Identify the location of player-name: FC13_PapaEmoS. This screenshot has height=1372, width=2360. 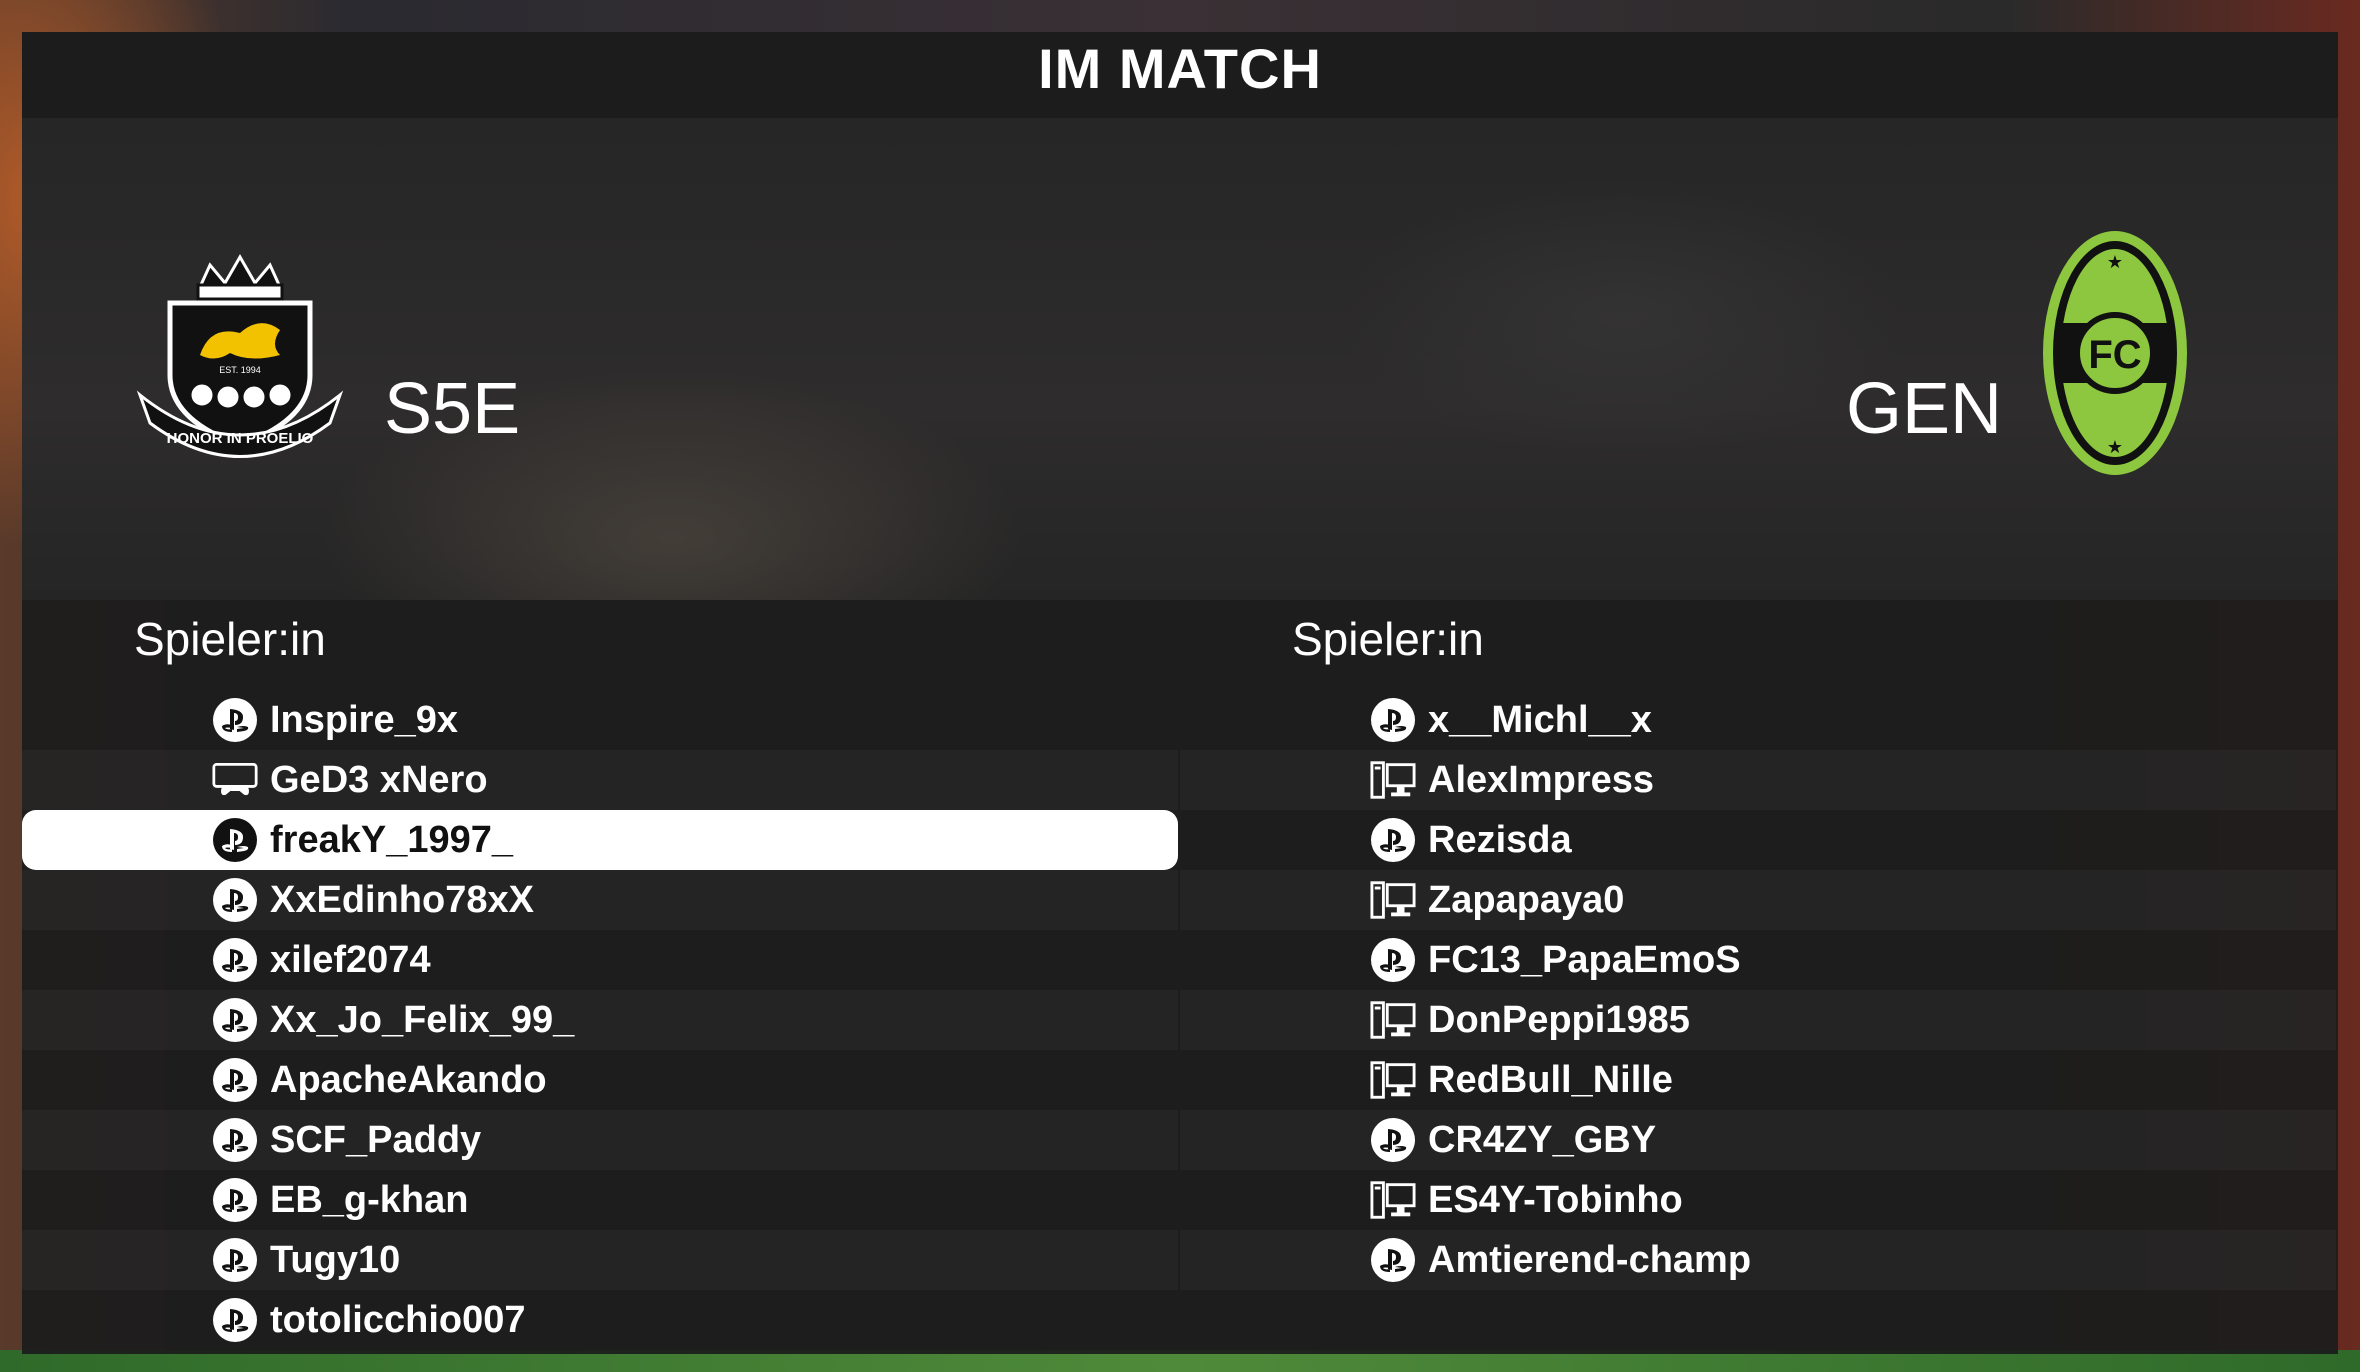
(1584, 959).